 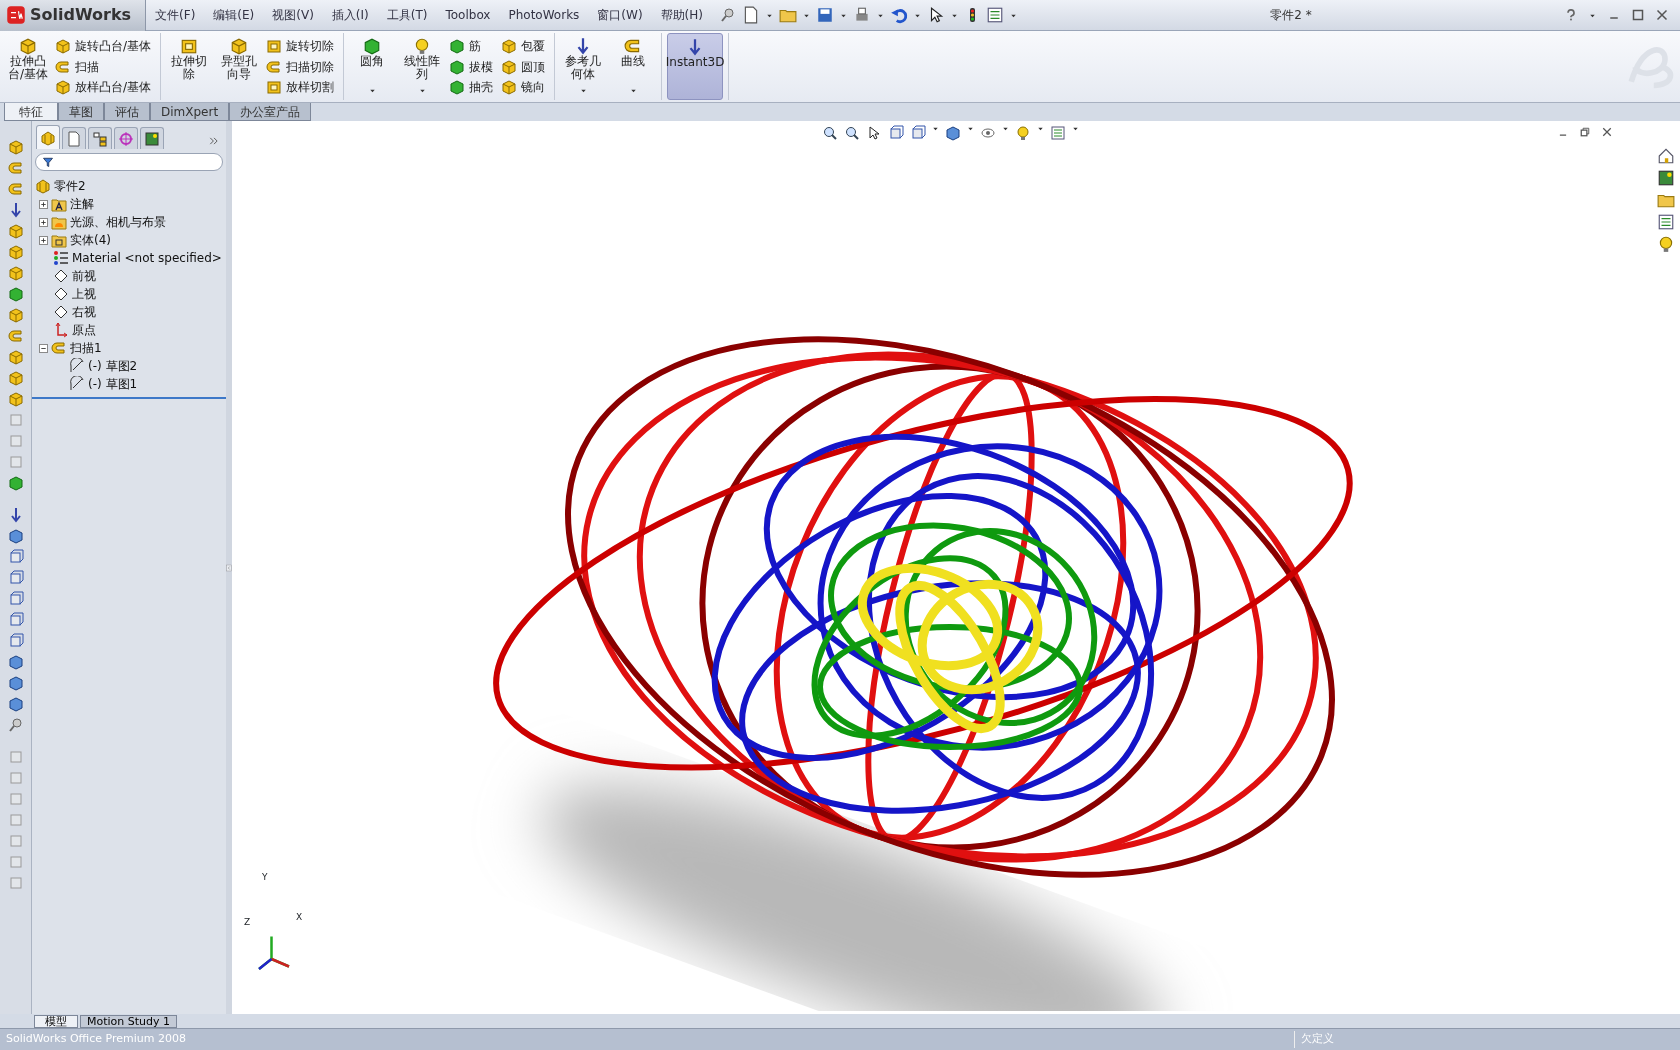 What do you see at coordinates (1638, 15) in the screenshot?
I see `maximize-icon` at bounding box center [1638, 15].